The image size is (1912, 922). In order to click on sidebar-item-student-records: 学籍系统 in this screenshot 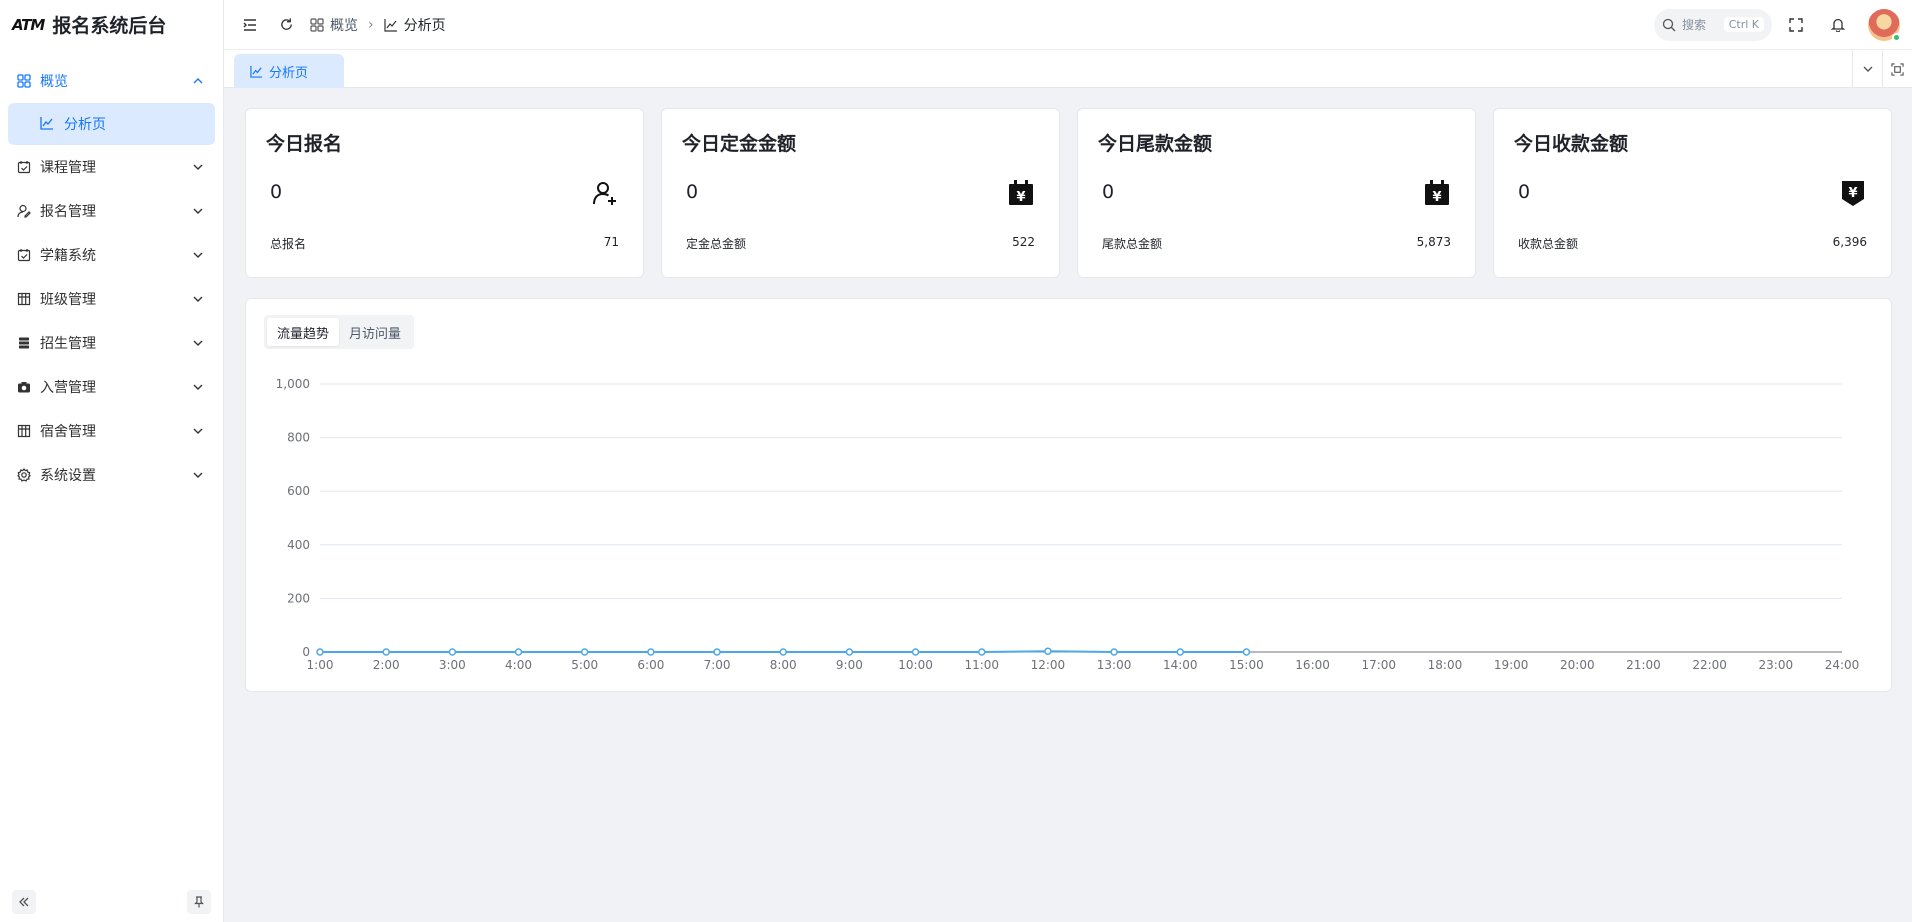, I will do `click(111, 255)`.